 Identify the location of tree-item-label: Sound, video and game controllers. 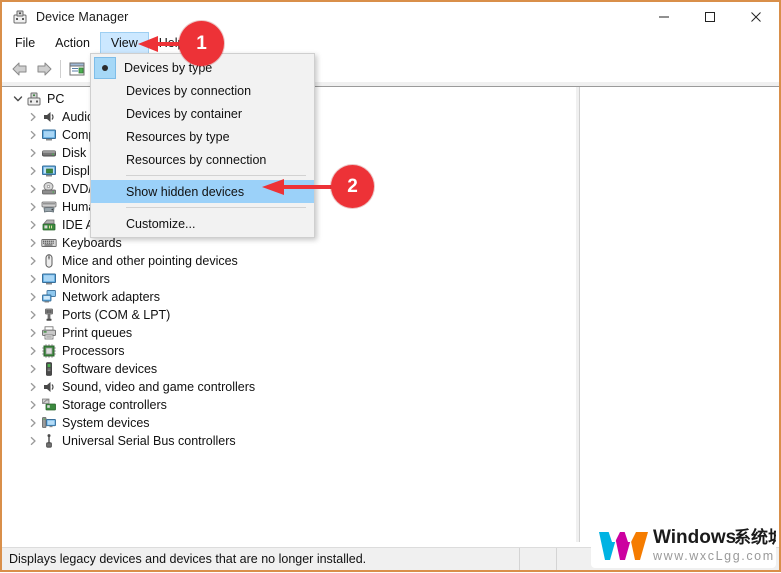
(159, 387).